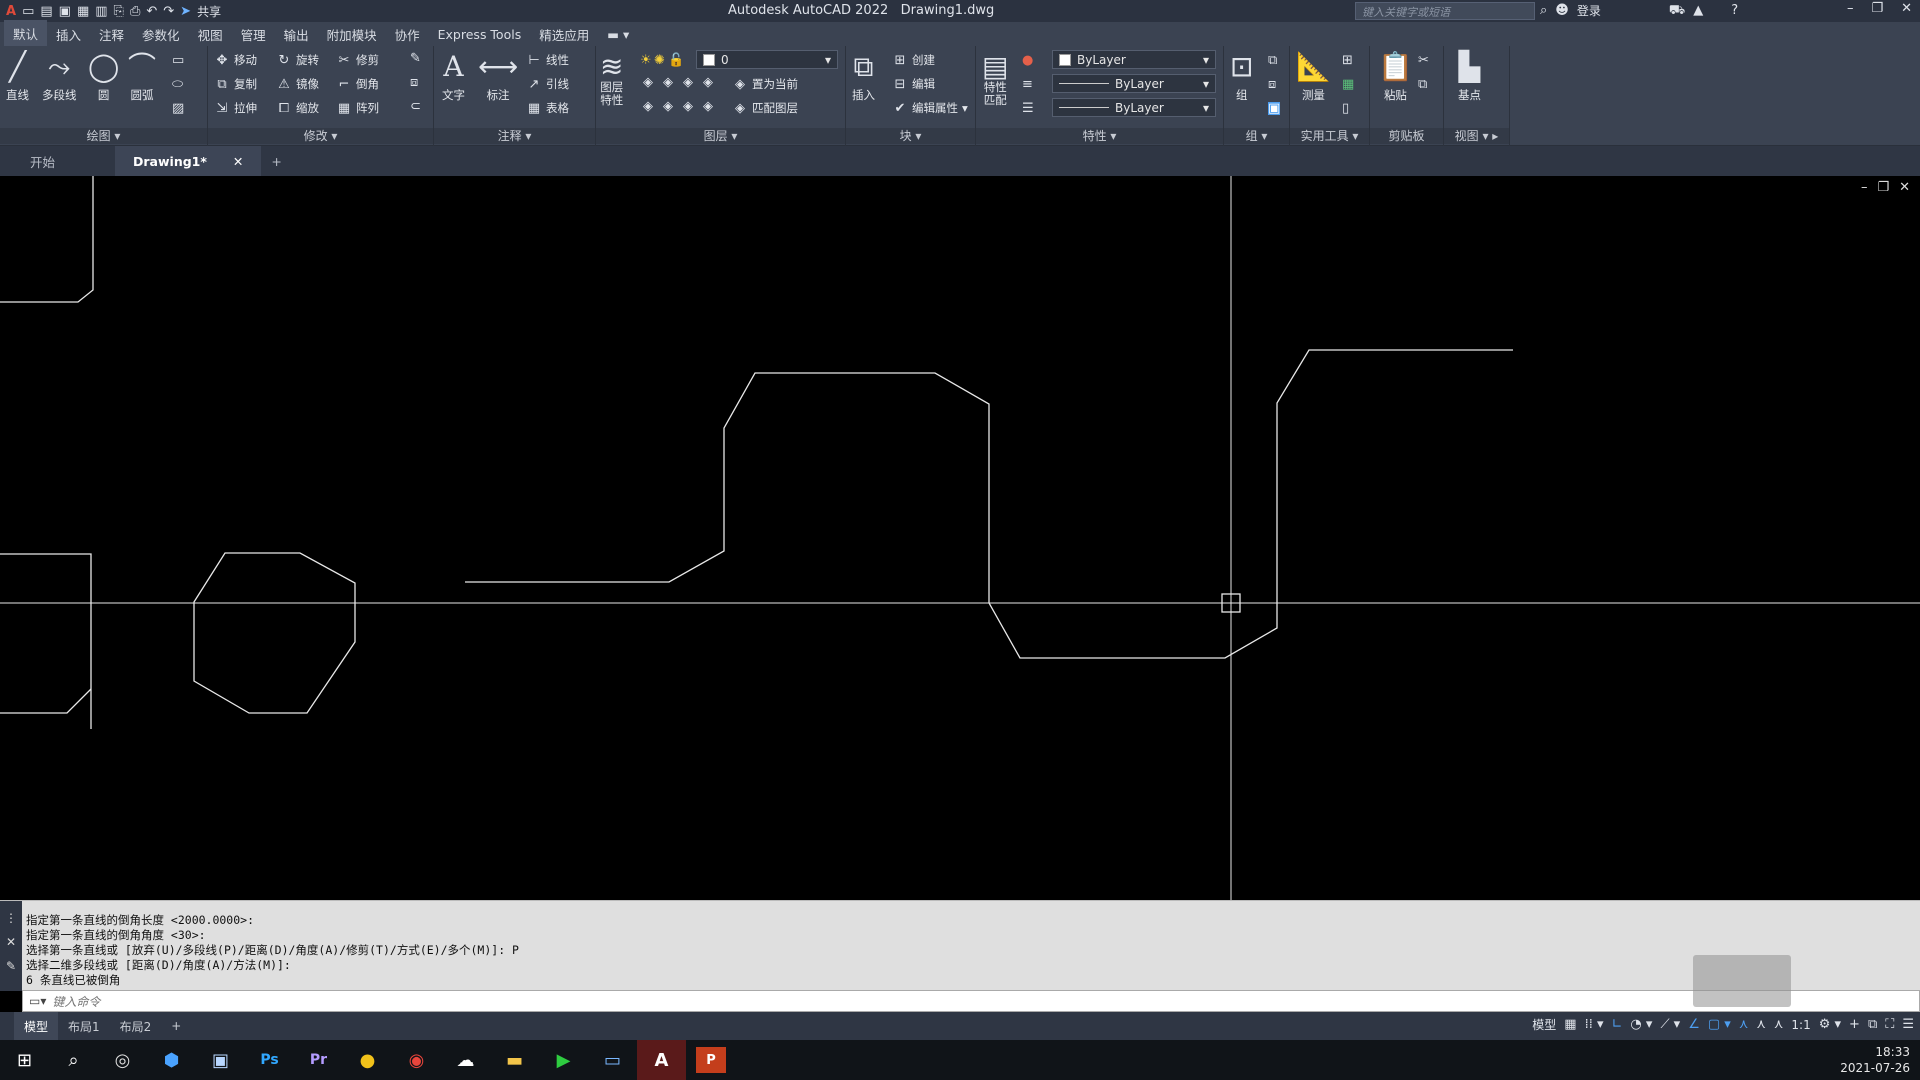  What do you see at coordinates (37, 1001) in the screenshot?
I see `command-prompt-icon: ▭▾` at bounding box center [37, 1001].